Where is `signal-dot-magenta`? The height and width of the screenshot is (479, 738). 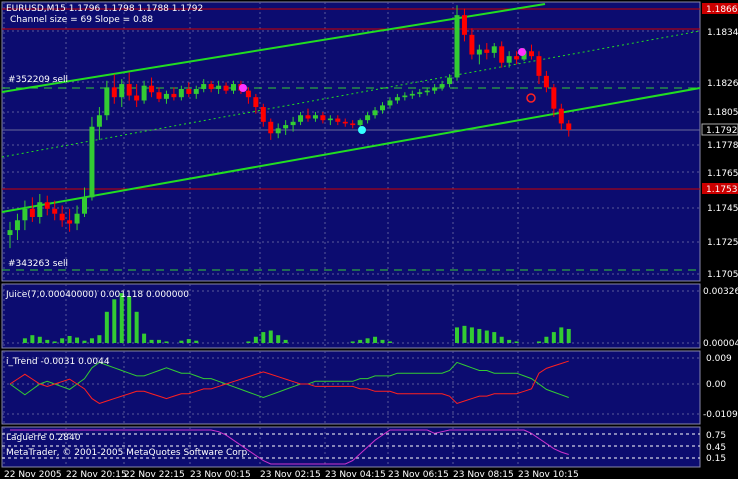 signal-dot-magenta is located at coordinates (243, 88).